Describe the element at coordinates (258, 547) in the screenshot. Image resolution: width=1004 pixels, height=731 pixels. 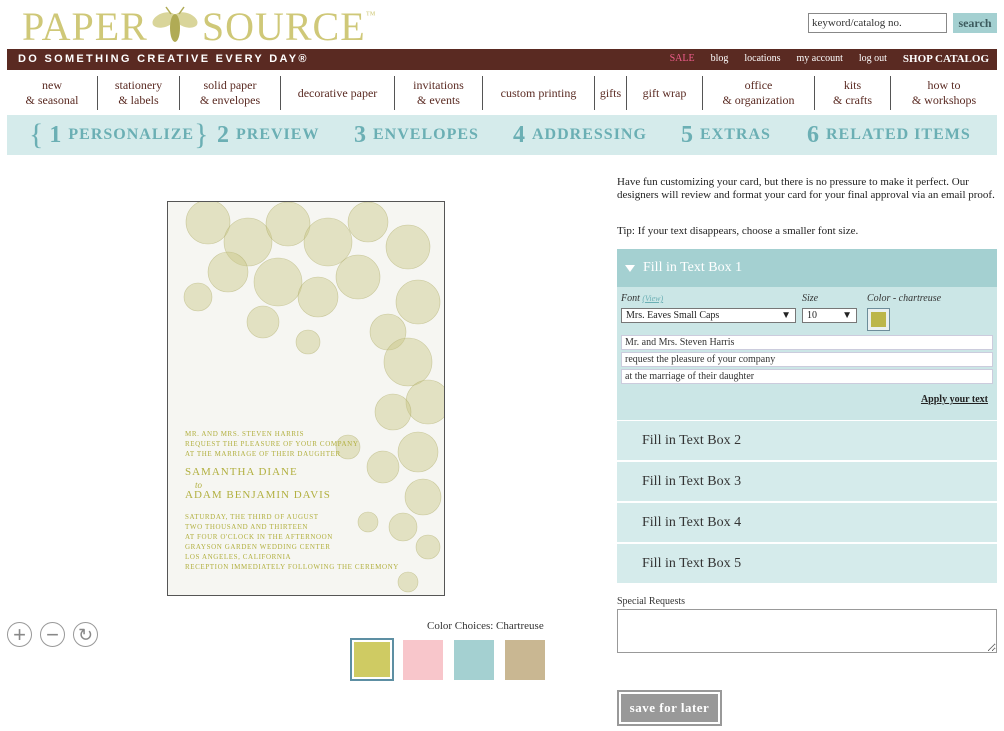
I see `card-date-4: Grayson Garden Wedding Center` at that location.